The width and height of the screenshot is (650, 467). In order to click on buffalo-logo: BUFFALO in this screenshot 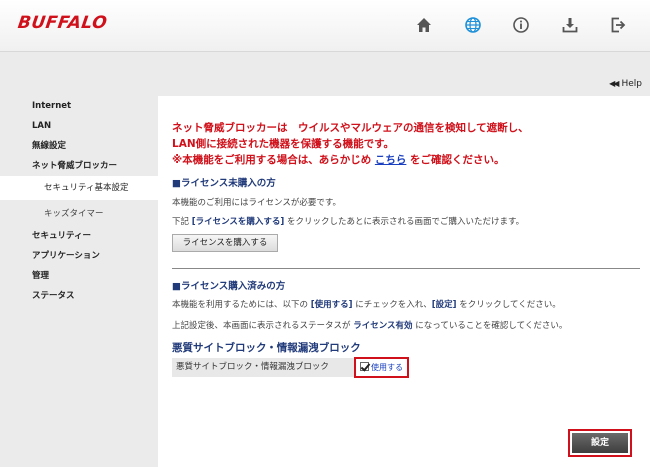, I will do `click(62, 23)`.